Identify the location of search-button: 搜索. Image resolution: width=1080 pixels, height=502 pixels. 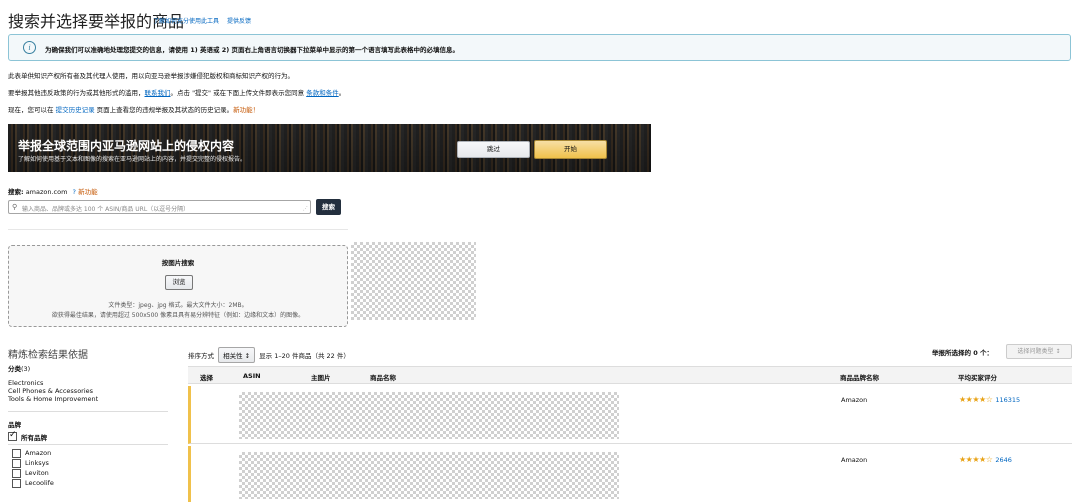
(328, 207).